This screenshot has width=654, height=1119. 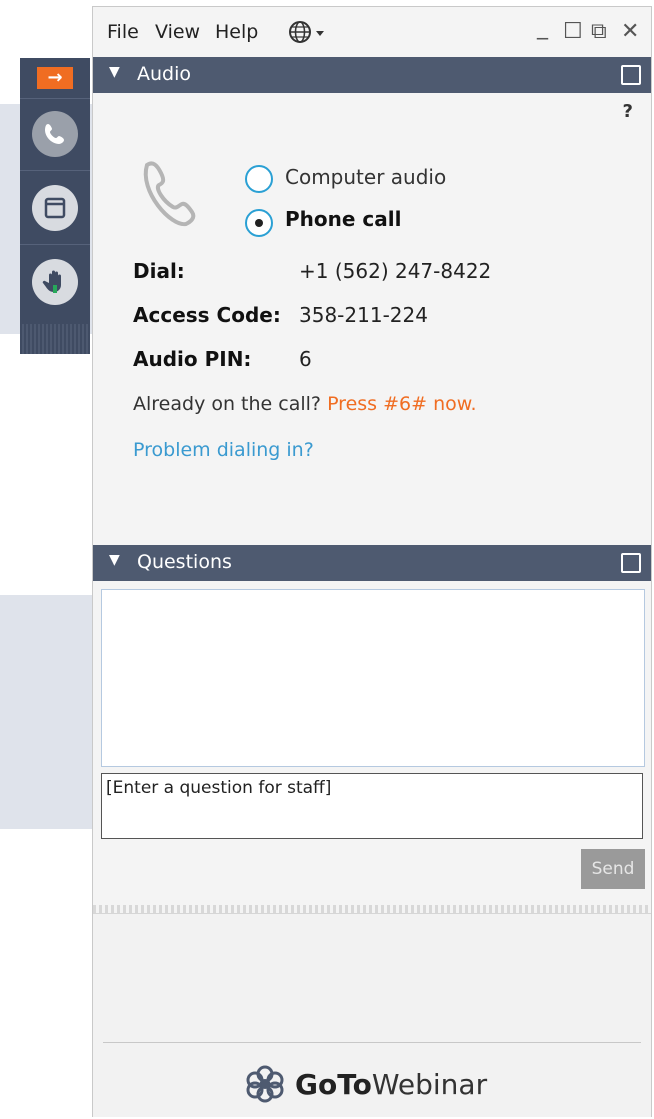 What do you see at coordinates (613, 869) in the screenshot?
I see `send-button: Send` at bounding box center [613, 869].